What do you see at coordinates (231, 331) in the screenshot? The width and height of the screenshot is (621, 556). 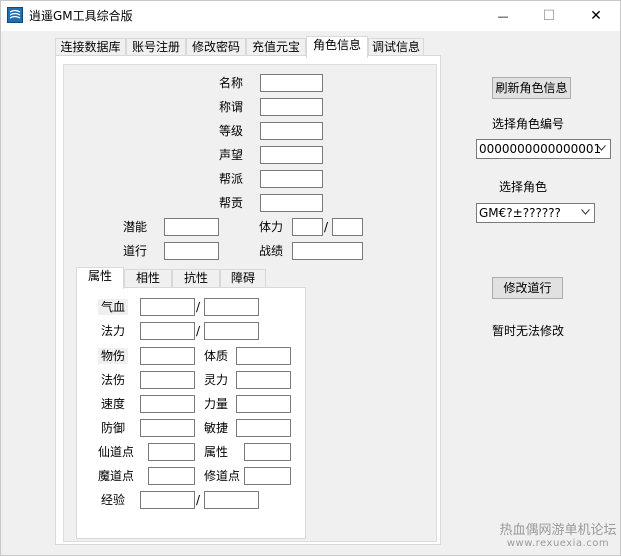 I see `mana-max-input` at bounding box center [231, 331].